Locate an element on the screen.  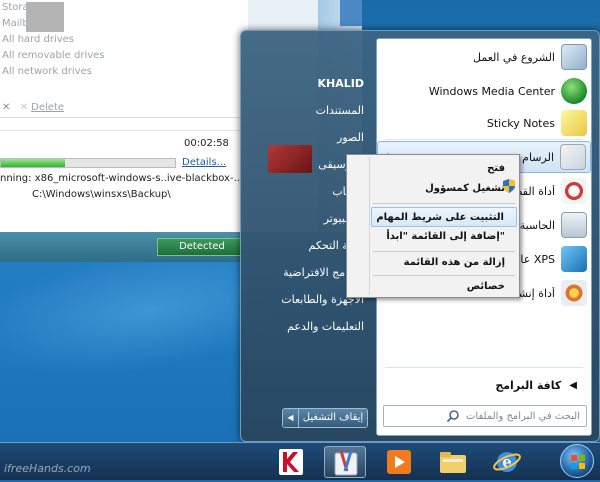
place-pictures: الصور is located at coordinates (312, 137).